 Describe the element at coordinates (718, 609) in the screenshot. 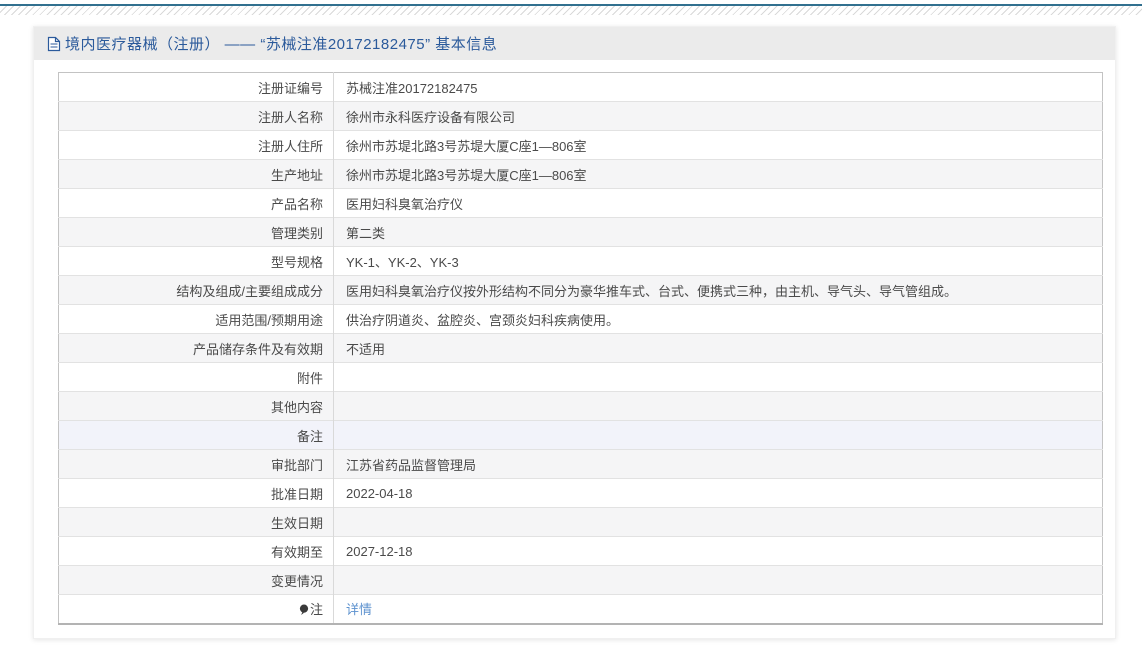

I see `row-value-cell: 详情` at that location.